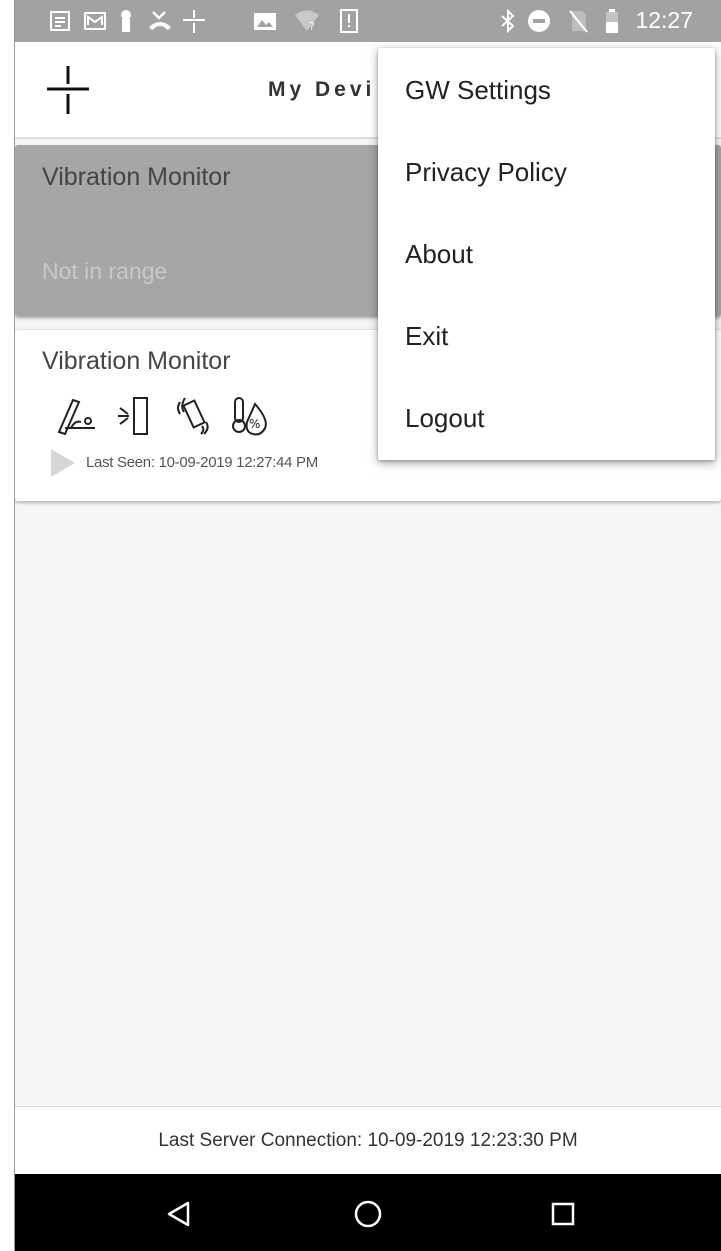 The image size is (721, 1251). Describe the element at coordinates (160, 21) in the screenshot. I see `missed-call-icon` at that location.